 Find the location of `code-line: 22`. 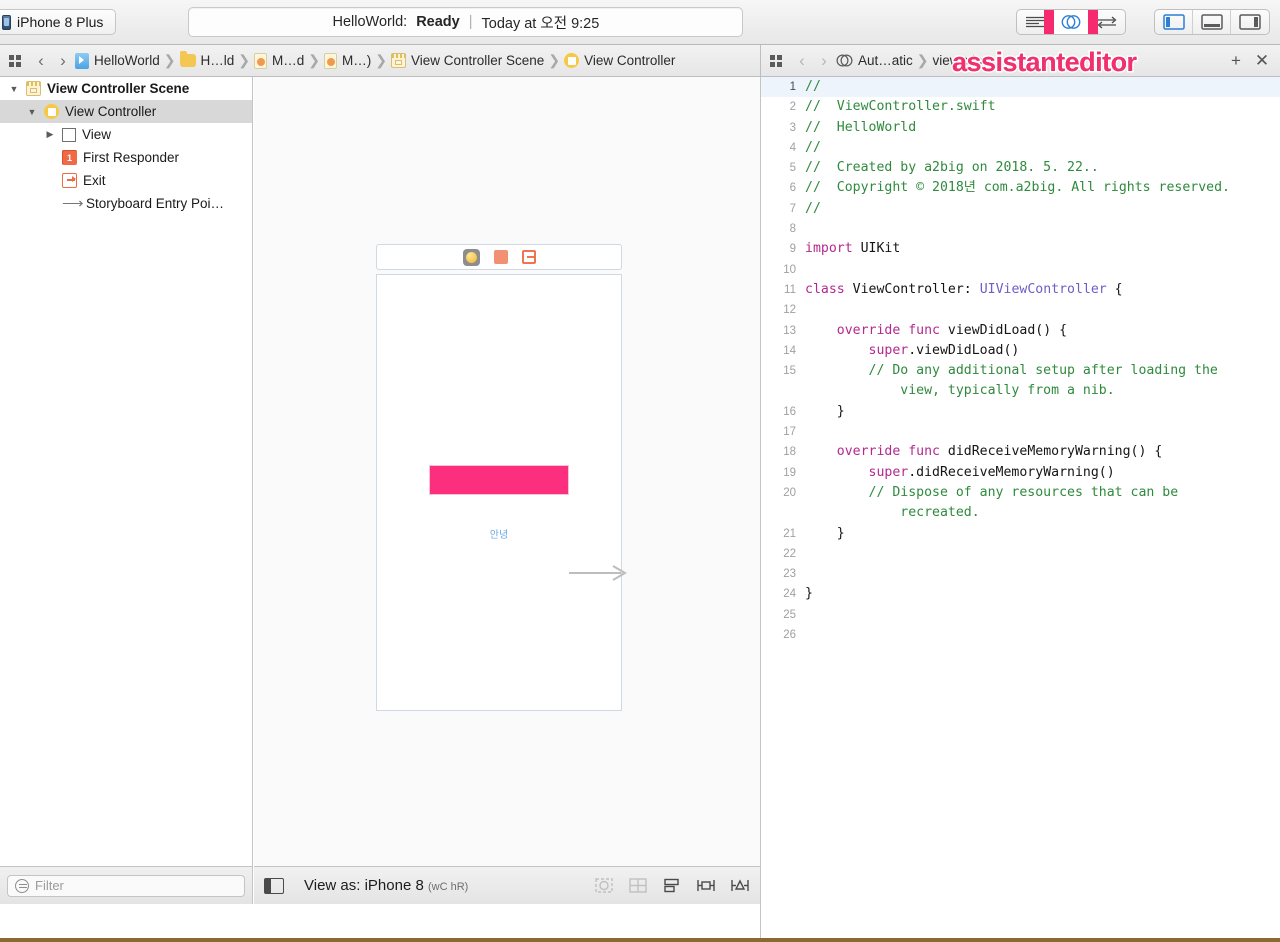

code-line: 22 is located at coordinates (1020, 554).